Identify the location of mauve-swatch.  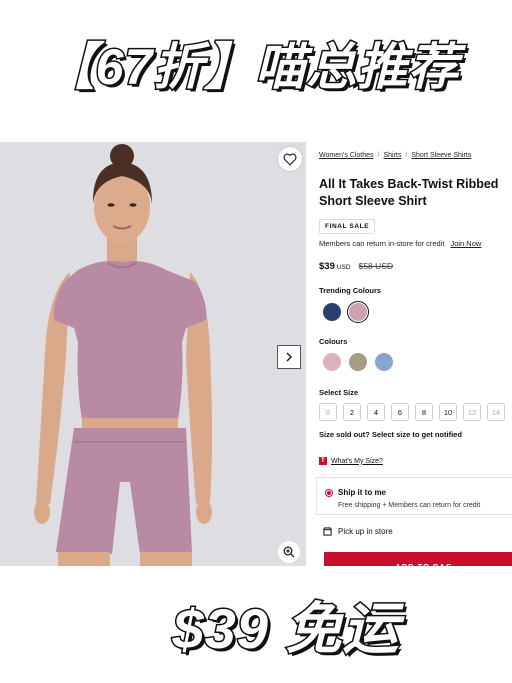
(358, 312).